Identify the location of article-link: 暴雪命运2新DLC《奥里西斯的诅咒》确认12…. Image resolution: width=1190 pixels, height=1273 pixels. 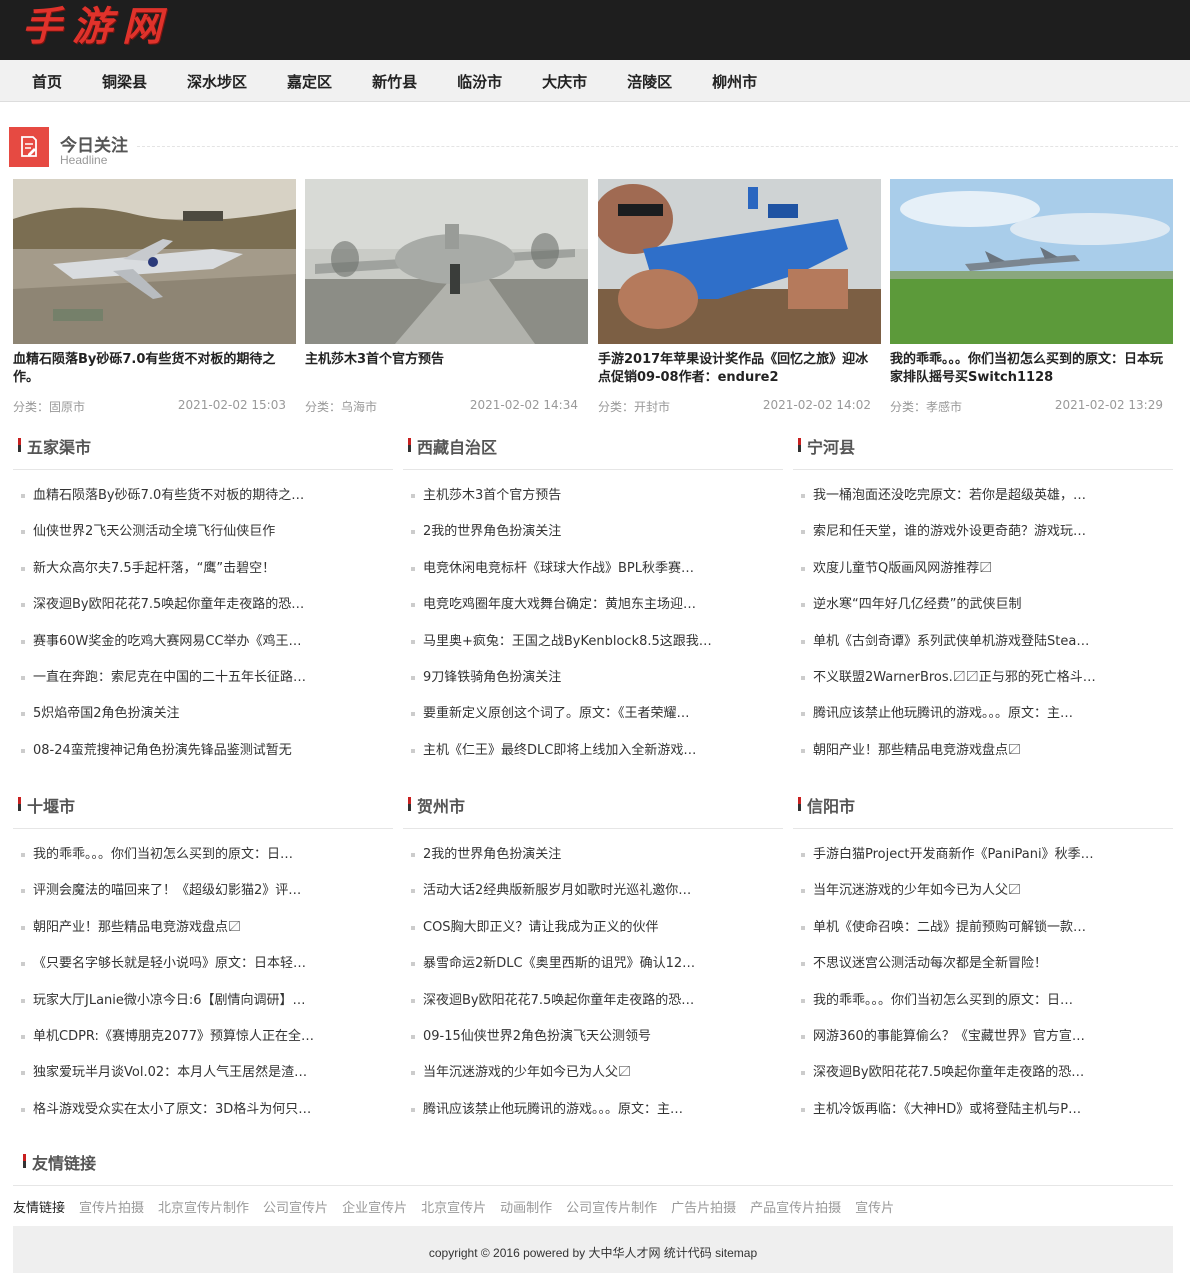
(559, 964).